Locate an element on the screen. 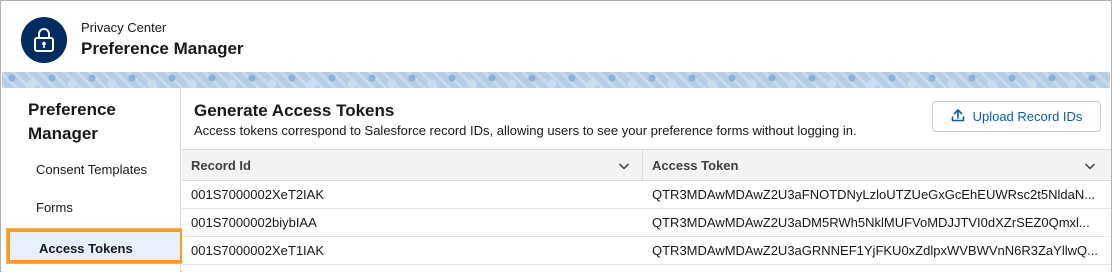 Image resolution: width=1112 pixels, height=272 pixels. sidebar-item-label: Access Tokens is located at coordinates (86, 248).